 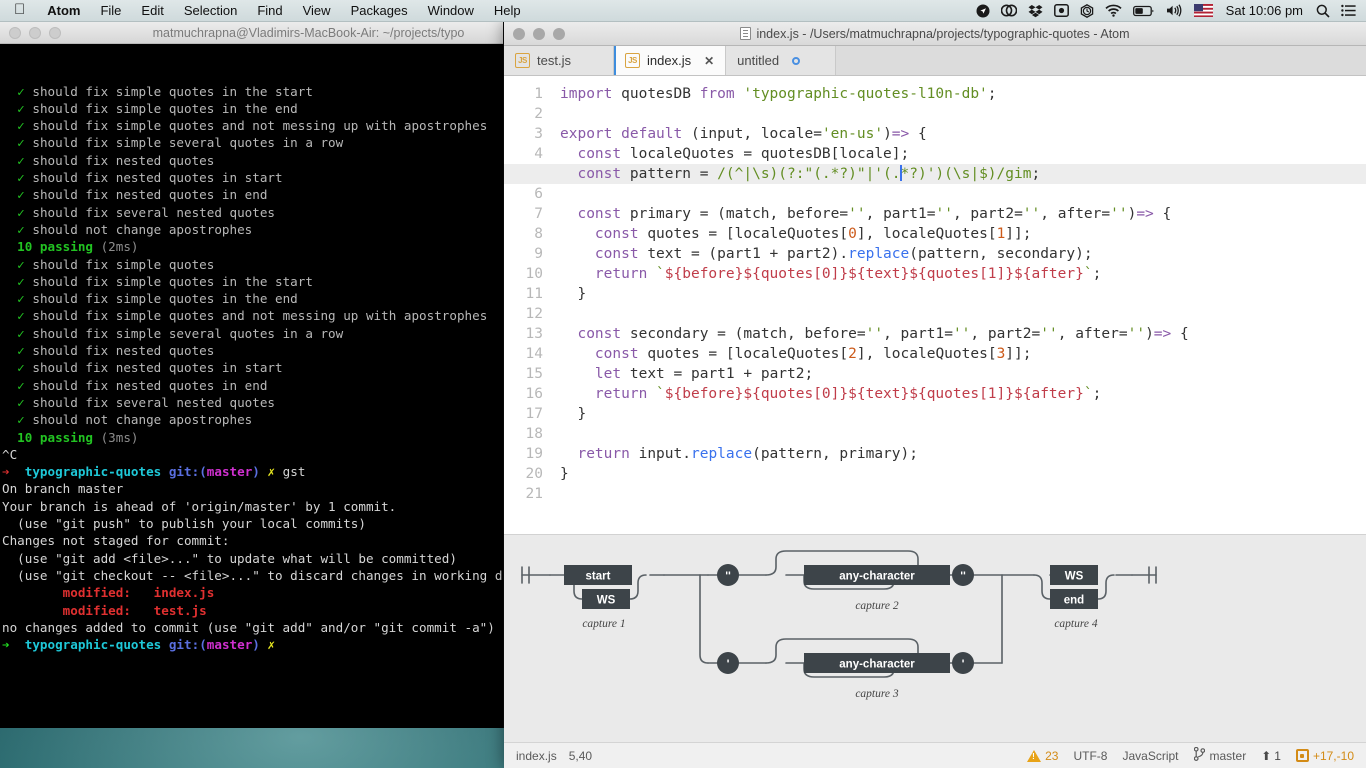 I want to click on menu-view: View, so click(x=317, y=11).